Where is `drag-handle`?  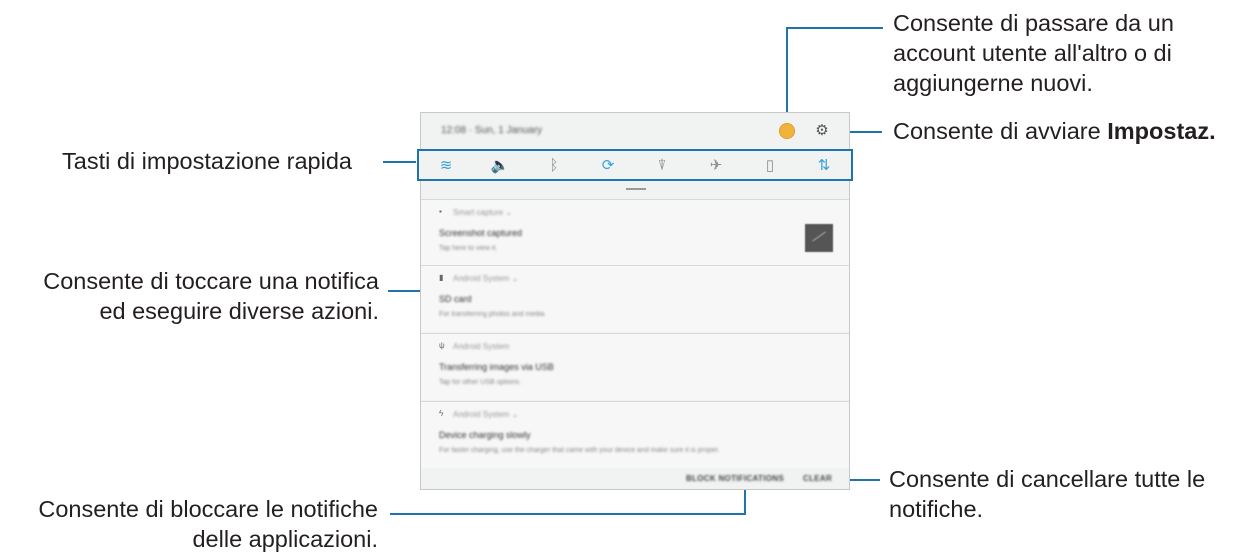
drag-handle is located at coordinates (636, 189).